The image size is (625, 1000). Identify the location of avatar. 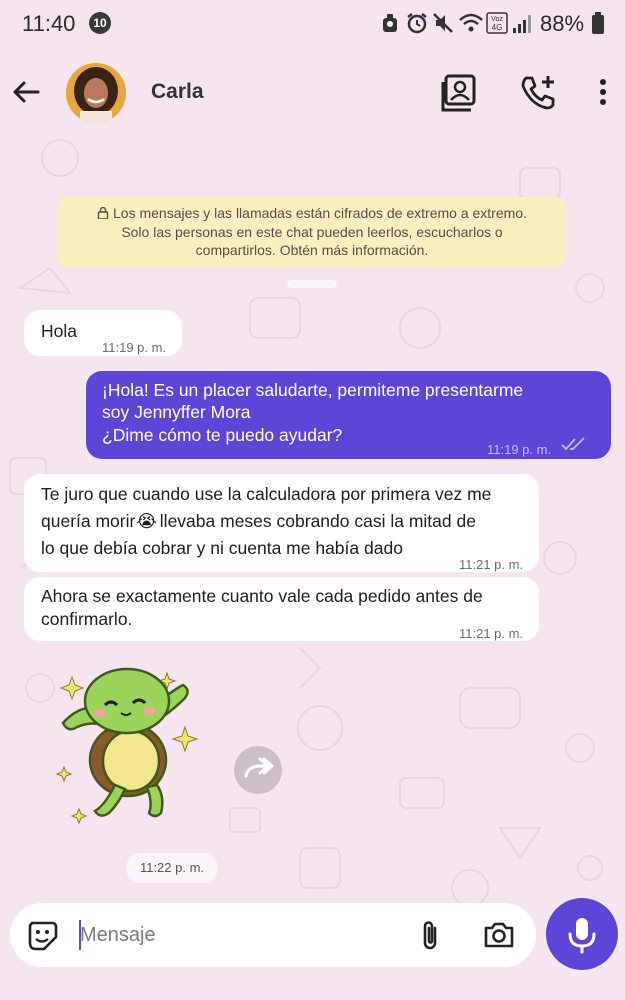
(96, 93).